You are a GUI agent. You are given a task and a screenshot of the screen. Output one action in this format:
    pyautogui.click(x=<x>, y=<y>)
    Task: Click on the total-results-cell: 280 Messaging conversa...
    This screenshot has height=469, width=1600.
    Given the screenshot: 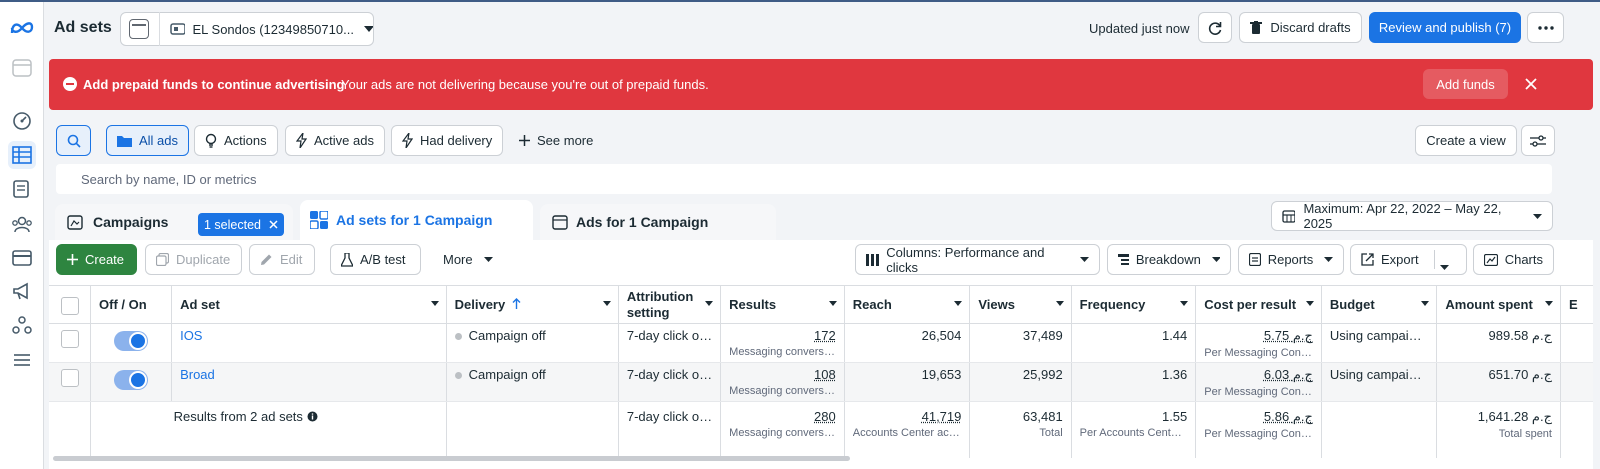 What is the action you would take?
    pyautogui.click(x=782, y=429)
    